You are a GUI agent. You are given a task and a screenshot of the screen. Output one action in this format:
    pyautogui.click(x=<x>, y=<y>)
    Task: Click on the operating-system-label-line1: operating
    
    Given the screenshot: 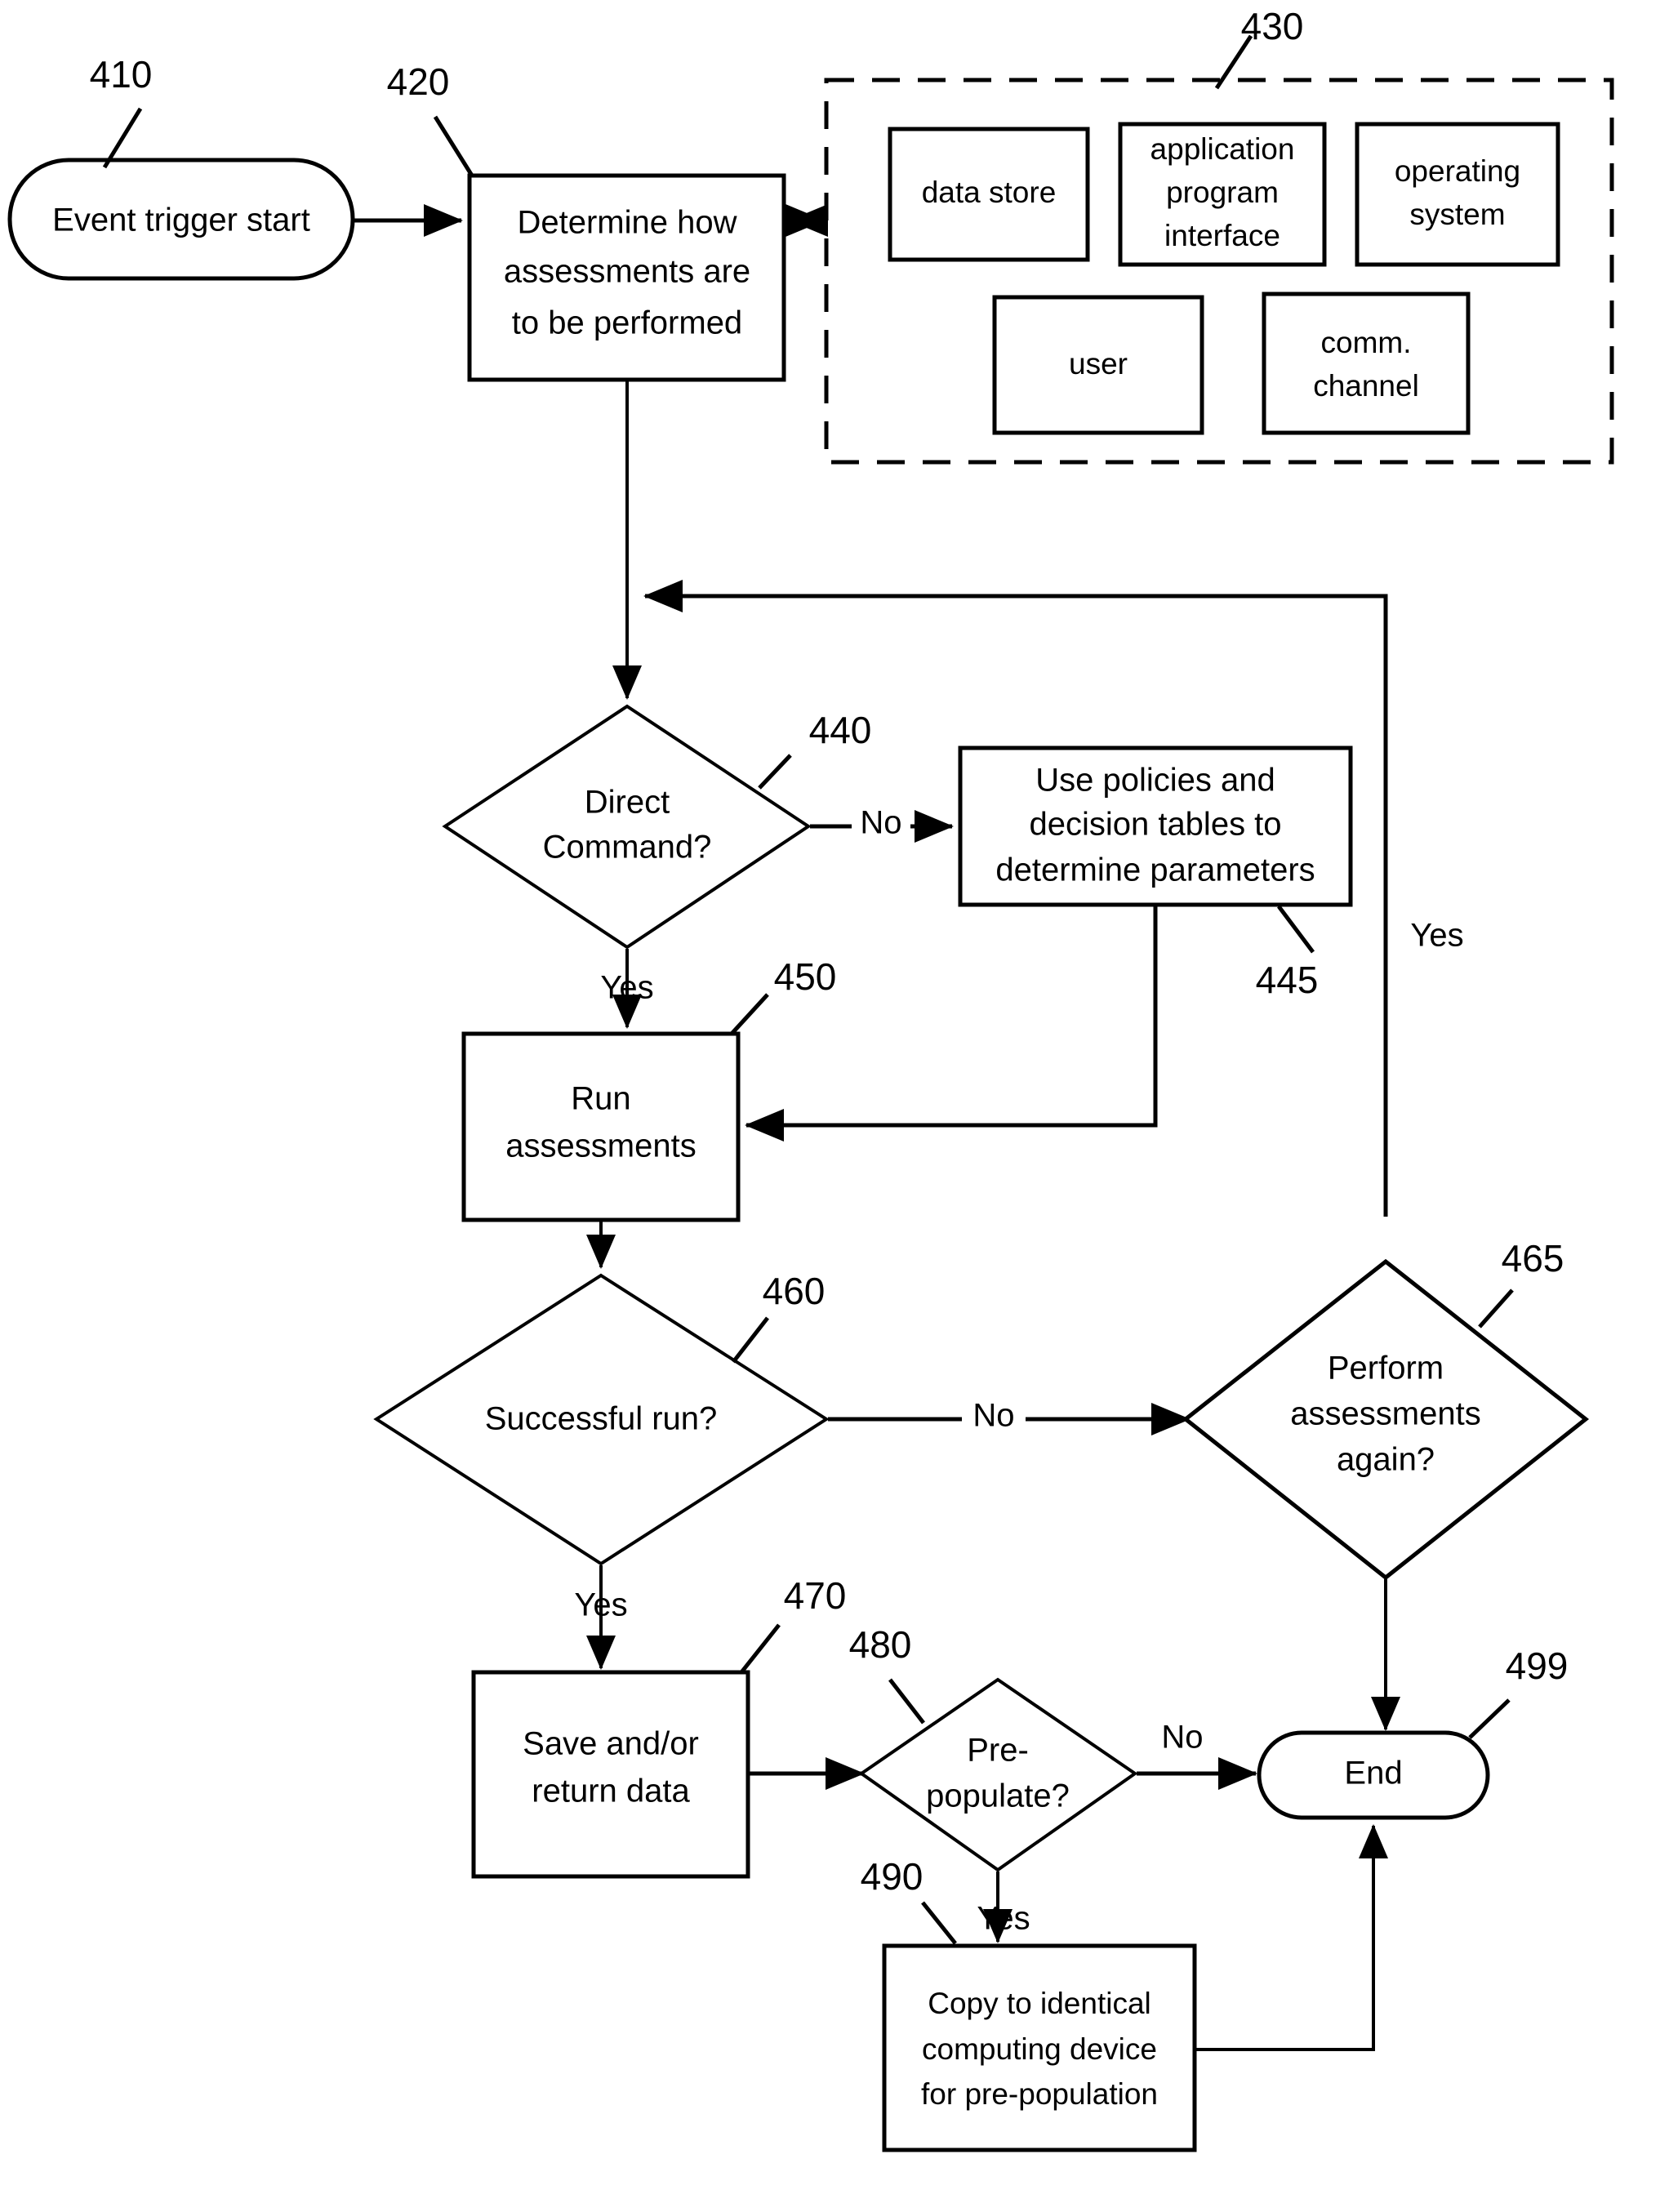 What is the action you would take?
    pyautogui.click(x=1457, y=171)
    